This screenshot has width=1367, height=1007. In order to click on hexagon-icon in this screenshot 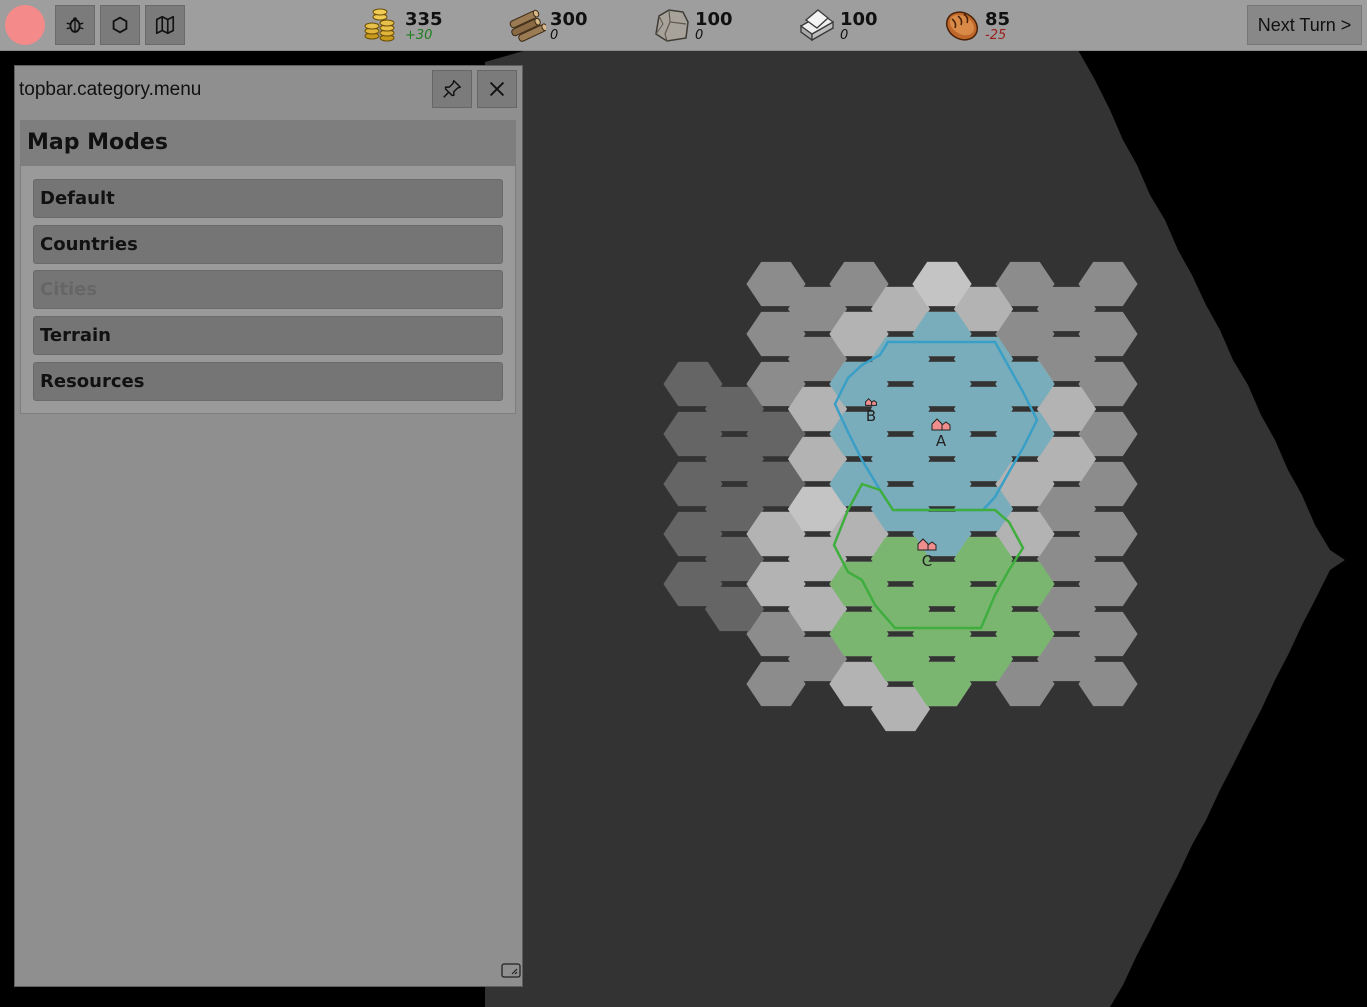, I will do `click(120, 25)`.